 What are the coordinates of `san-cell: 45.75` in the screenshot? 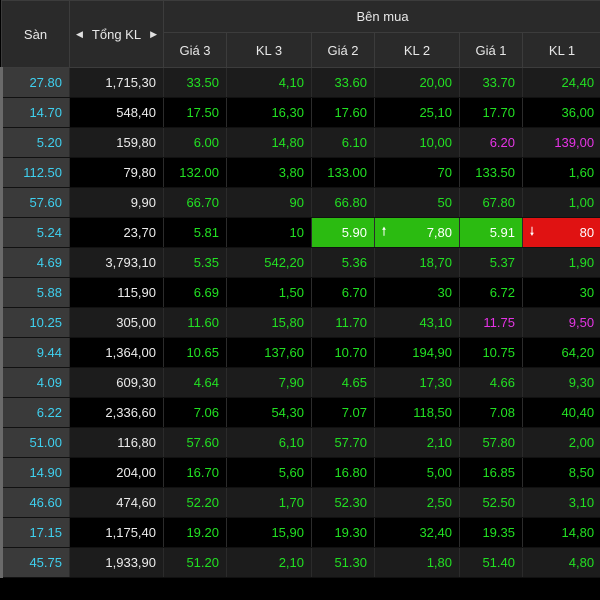 It's located at (35, 562).